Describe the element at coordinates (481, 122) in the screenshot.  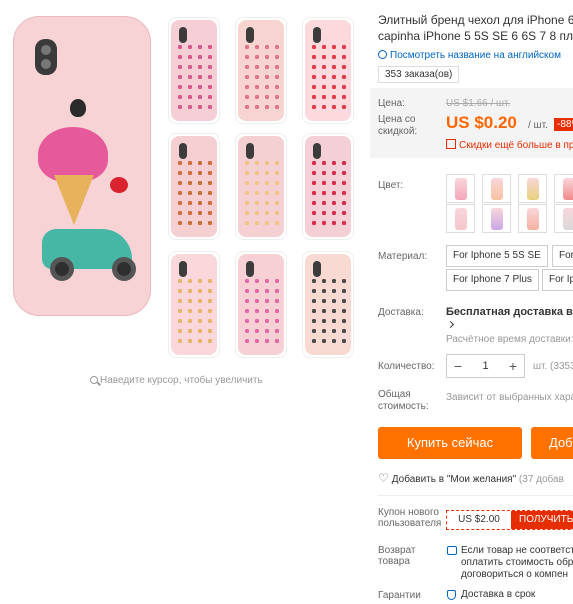
I see `new-price: US $0.20` at that location.